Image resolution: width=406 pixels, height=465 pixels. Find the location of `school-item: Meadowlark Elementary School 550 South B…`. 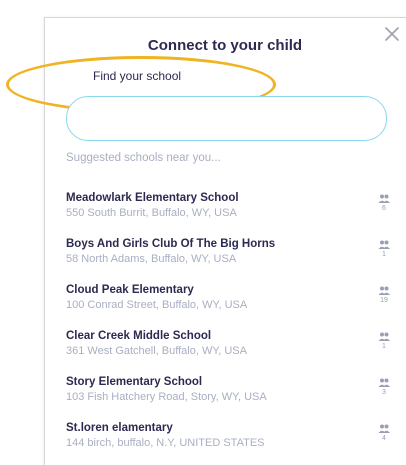

school-item: Meadowlark Elementary School 550 South B… is located at coordinates (225, 211).